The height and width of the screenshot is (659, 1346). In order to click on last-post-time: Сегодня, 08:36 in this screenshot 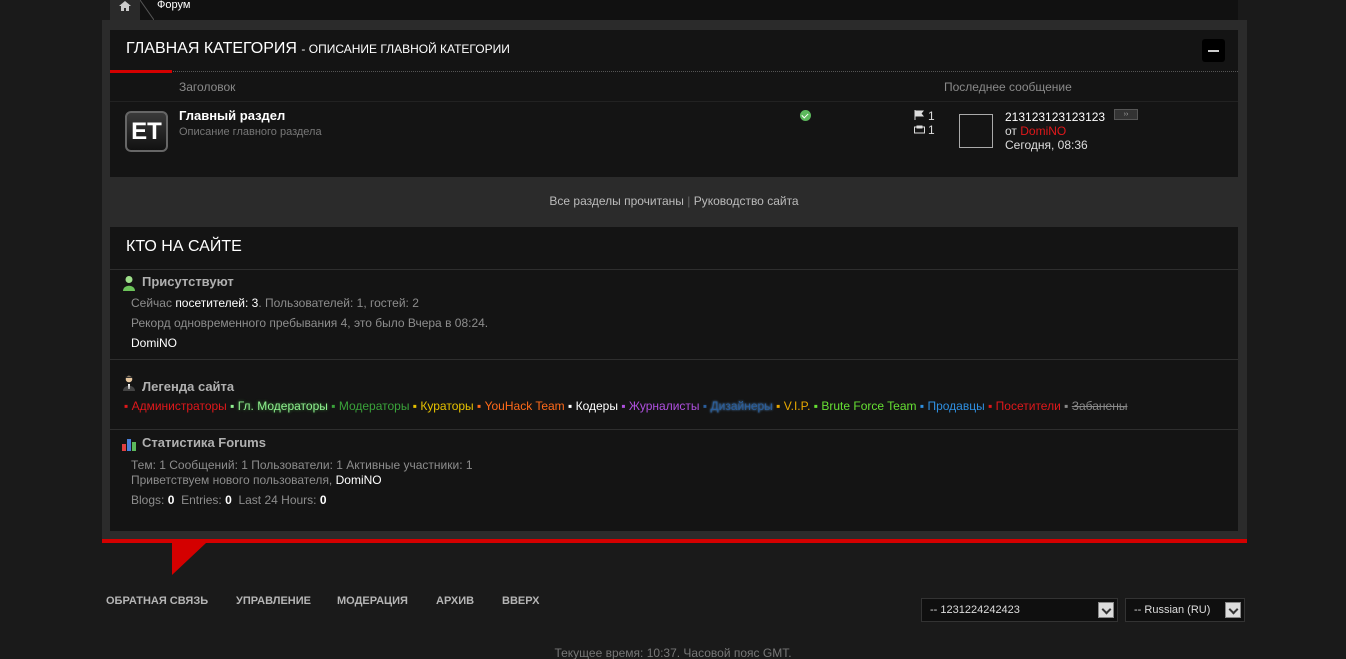, I will do `click(1046, 145)`.